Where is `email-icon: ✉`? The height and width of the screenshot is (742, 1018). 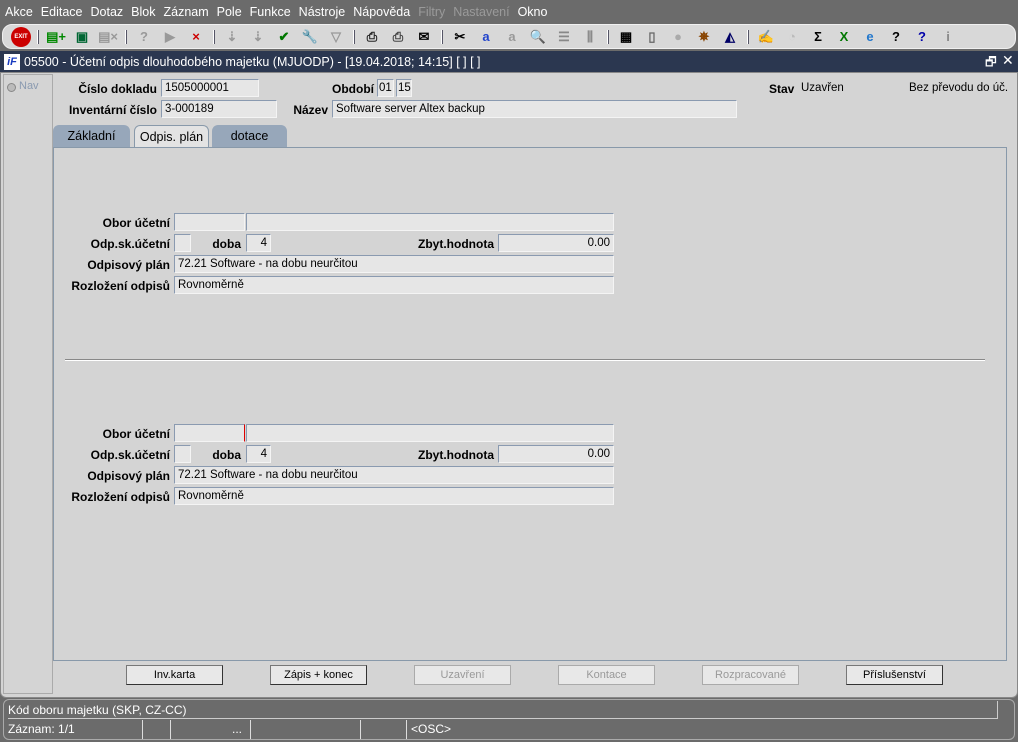 email-icon: ✉ is located at coordinates (424, 37).